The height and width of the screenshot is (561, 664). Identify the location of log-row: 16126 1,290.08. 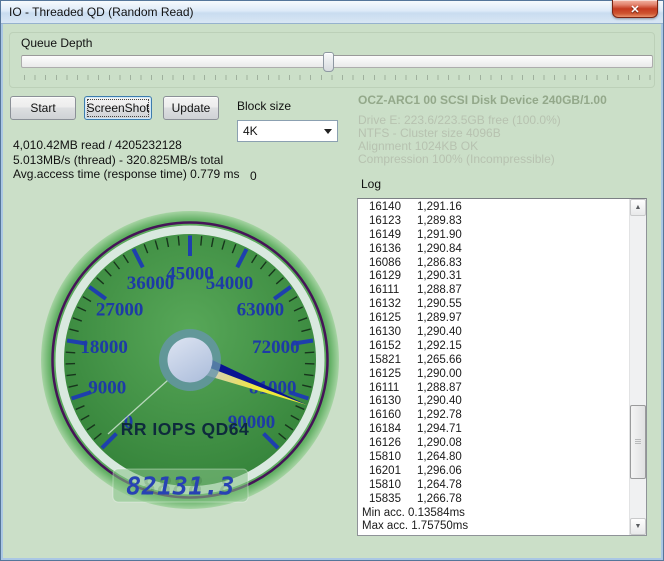
(493, 444).